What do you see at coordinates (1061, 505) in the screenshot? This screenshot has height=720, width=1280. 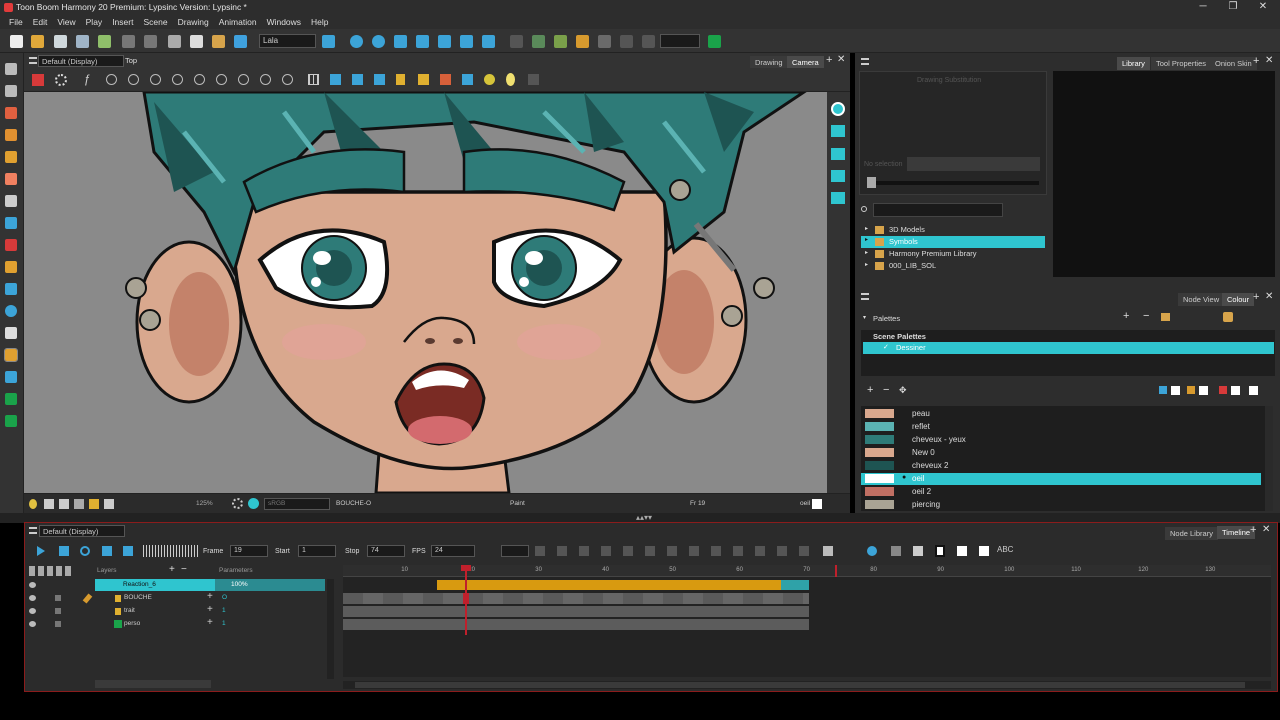 I see `colour-row: piercing` at bounding box center [1061, 505].